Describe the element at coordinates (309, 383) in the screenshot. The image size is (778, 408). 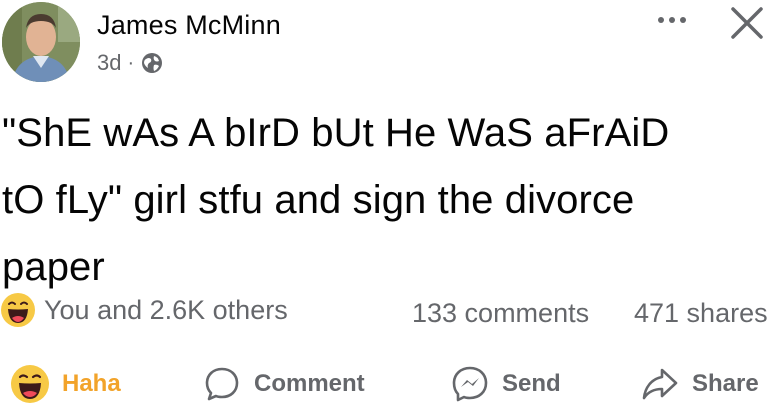
I see `comment-label: Comment` at that location.